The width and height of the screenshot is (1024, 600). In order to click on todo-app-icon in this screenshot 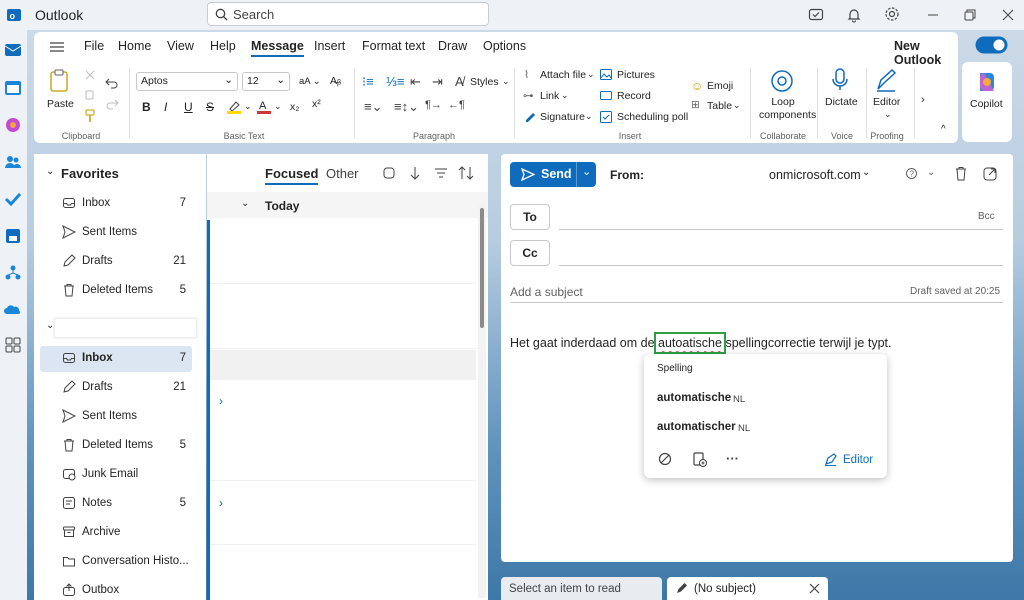, I will do `click(13, 199)`.